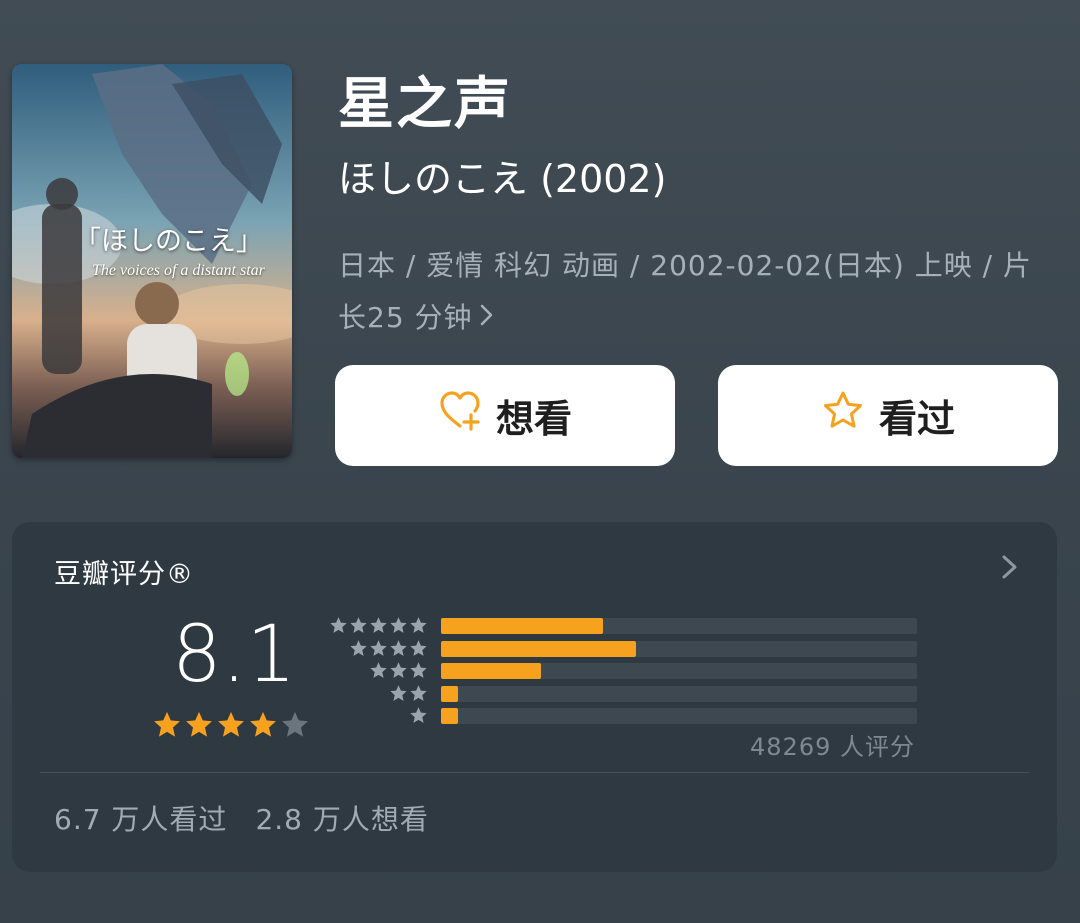 The height and width of the screenshot is (923, 1080). What do you see at coordinates (843, 415) in the screenshot?
I see `star-outline-icon` at bounding box center [843, 415].